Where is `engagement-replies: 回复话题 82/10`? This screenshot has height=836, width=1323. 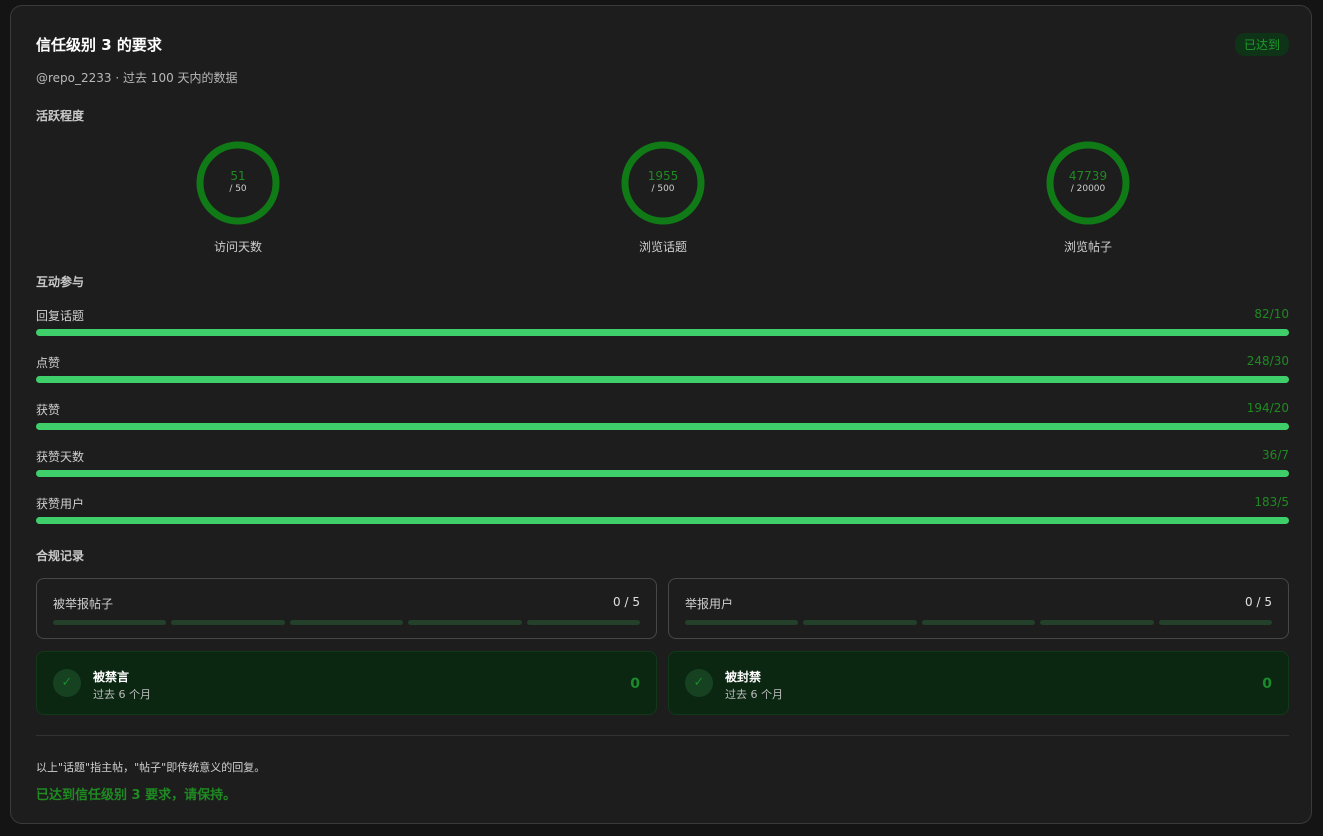
engagement-replies: 回复话题 82/10 is located at coordinates (662, 325).